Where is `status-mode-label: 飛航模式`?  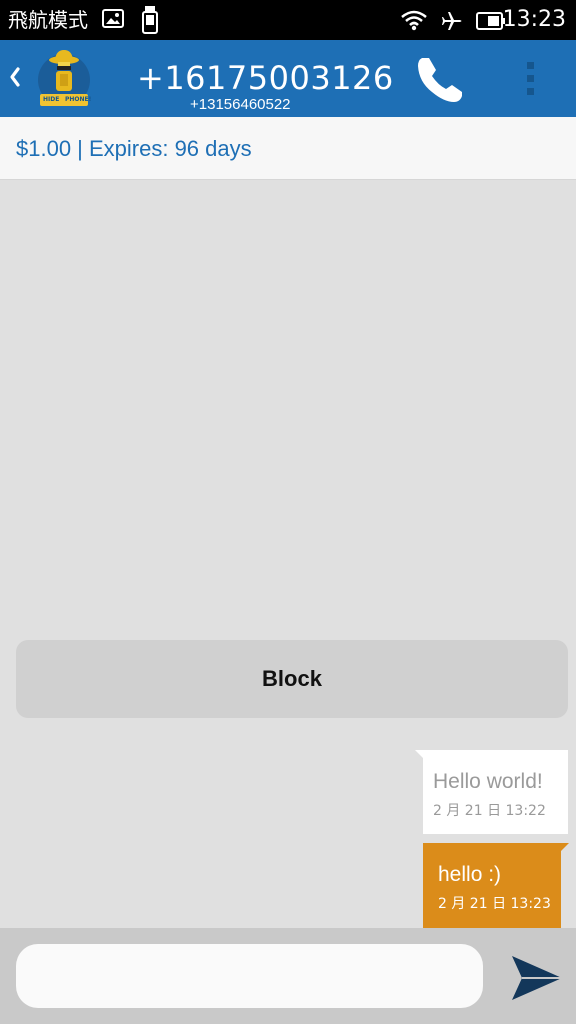
status-mode-label: 飛航模式 is located at coordinates (48, 20).